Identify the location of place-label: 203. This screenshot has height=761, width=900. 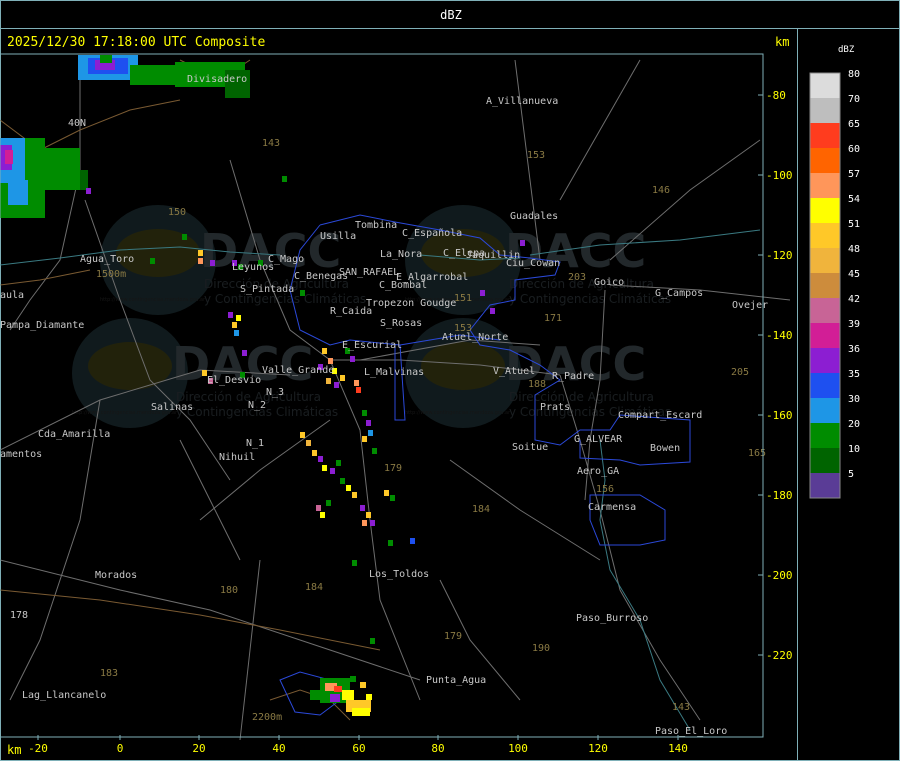
(577, 277).